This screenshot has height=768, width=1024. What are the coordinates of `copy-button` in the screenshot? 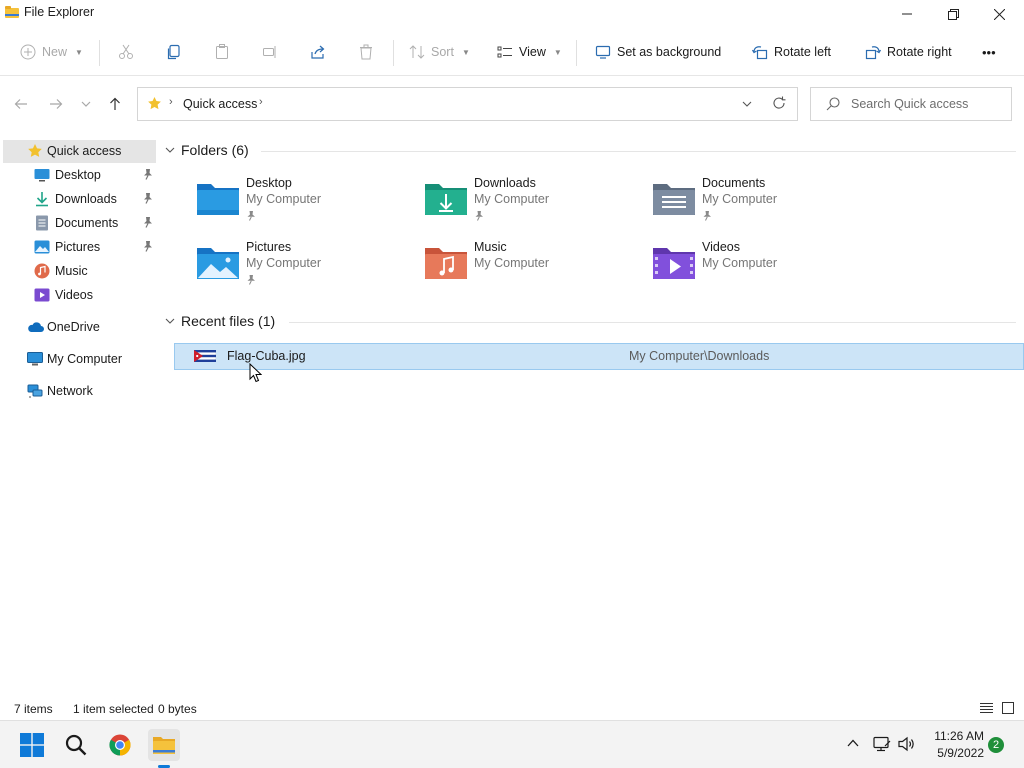 It's located at (174, 52).